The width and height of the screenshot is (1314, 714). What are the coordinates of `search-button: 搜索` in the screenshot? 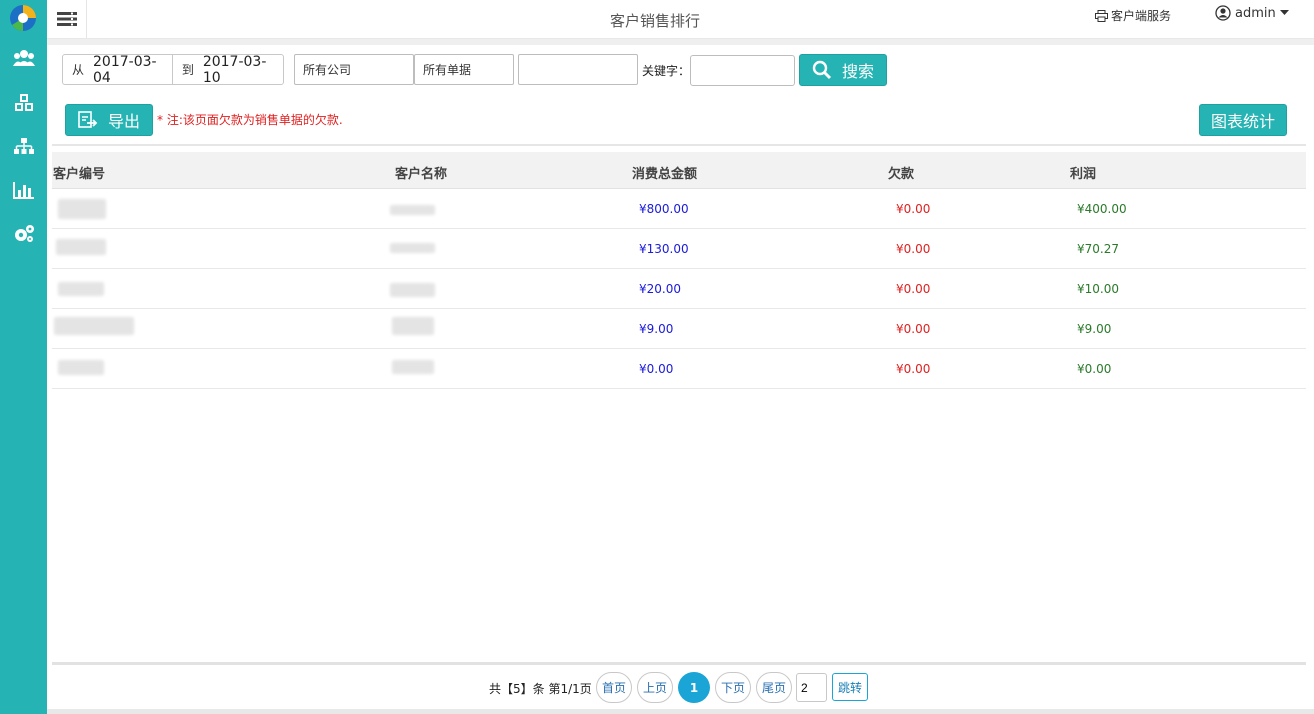 It's located at (843, 70).